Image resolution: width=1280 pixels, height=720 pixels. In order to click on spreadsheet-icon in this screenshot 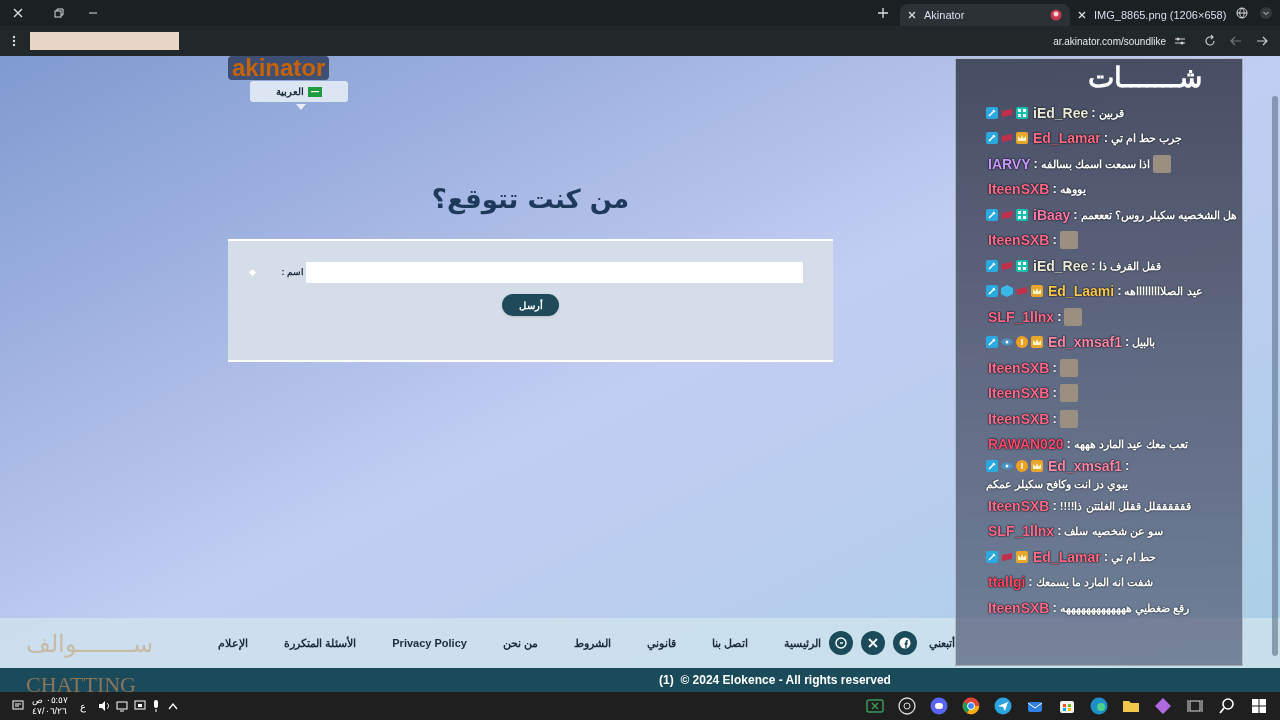, I will do `click(875, 706)`.